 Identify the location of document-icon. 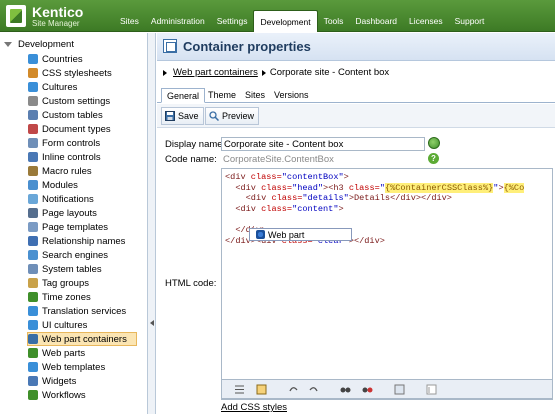
(33, 129).